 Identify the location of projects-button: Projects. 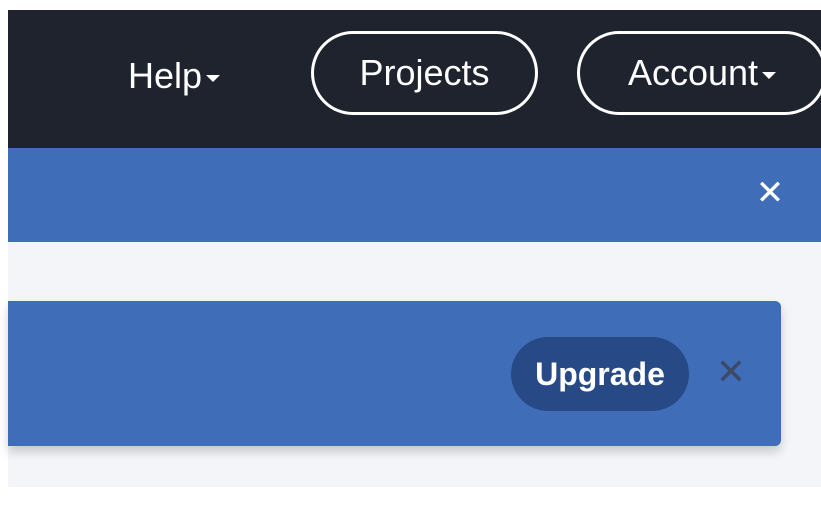
(424, 73).